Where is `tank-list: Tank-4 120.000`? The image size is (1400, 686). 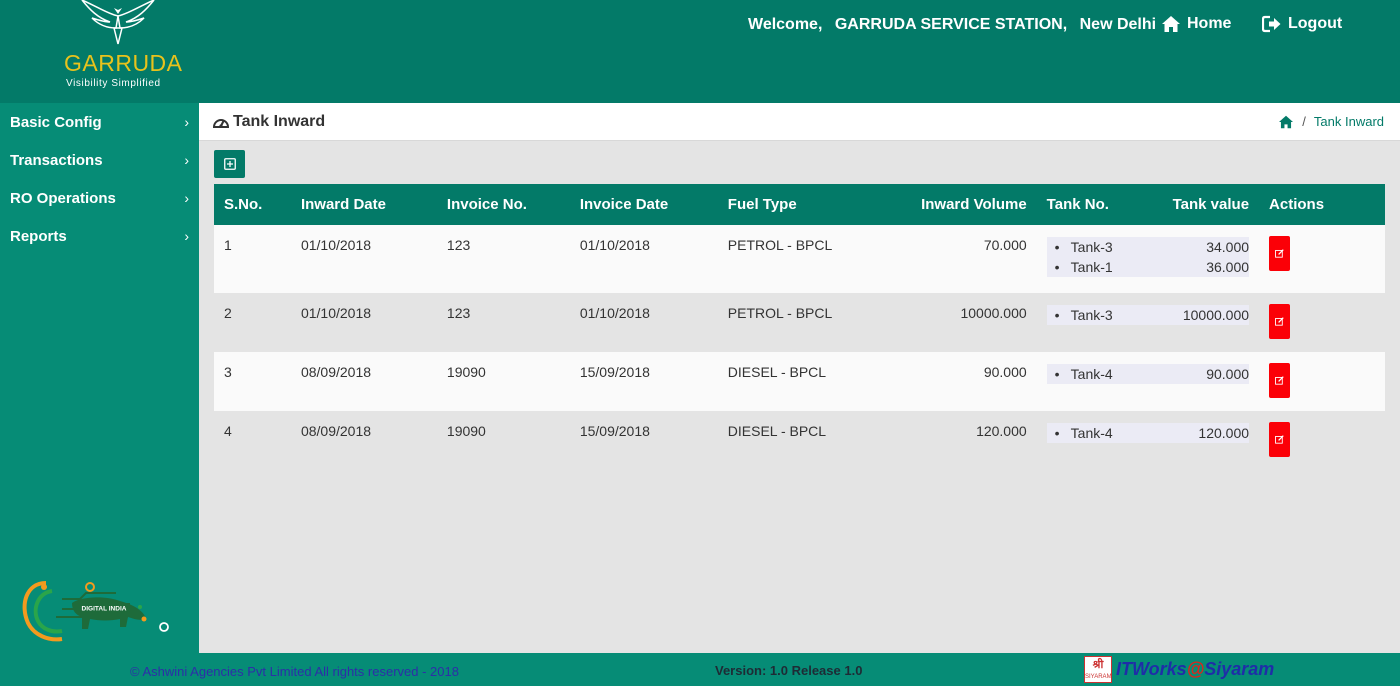
tank-list: Tank-4 120.000 is located at coordinates (1148, 433).